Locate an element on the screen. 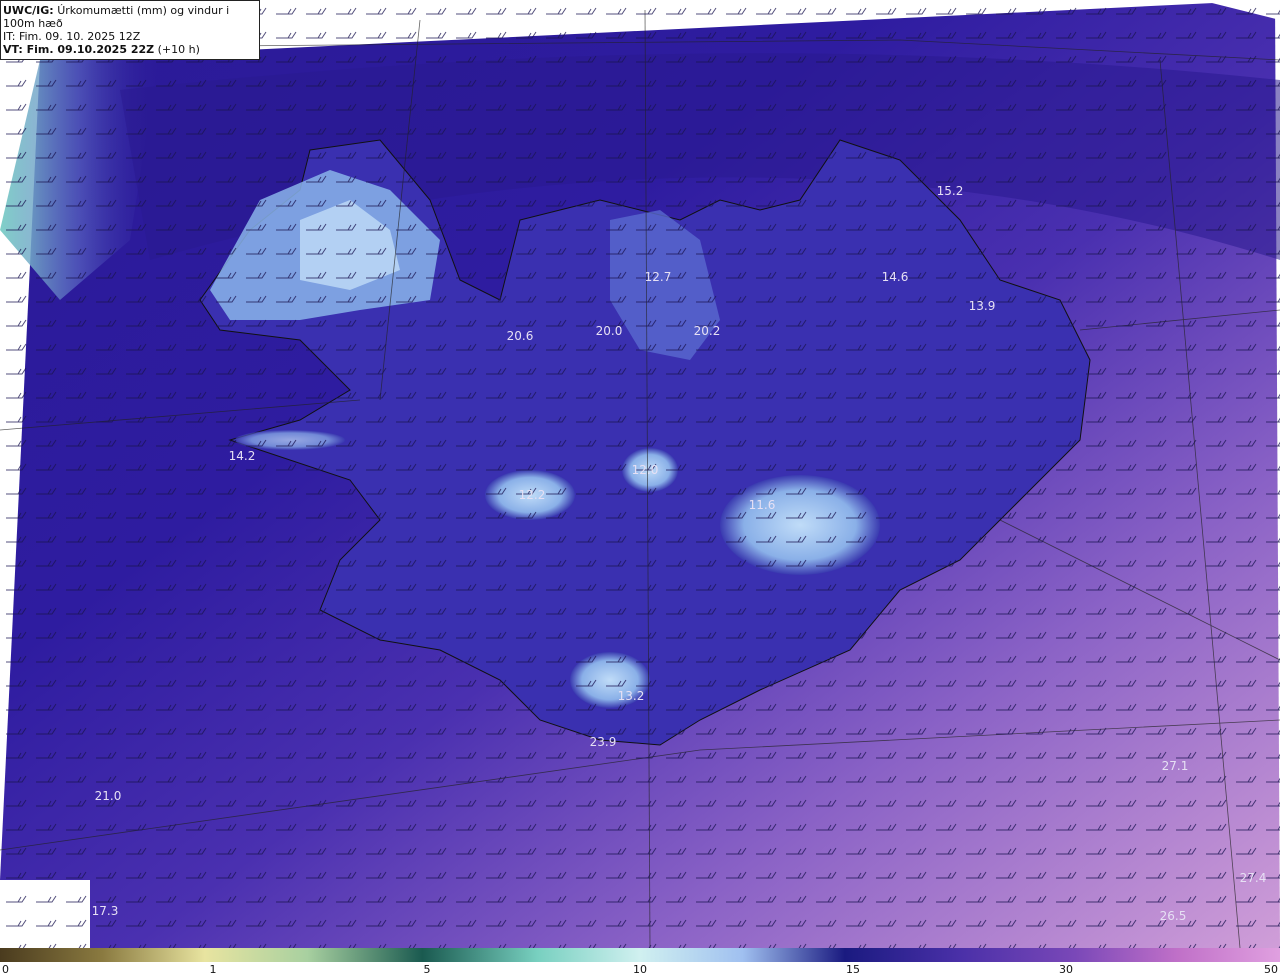  value-label: 12.7 is located at coordinates (658, 277).